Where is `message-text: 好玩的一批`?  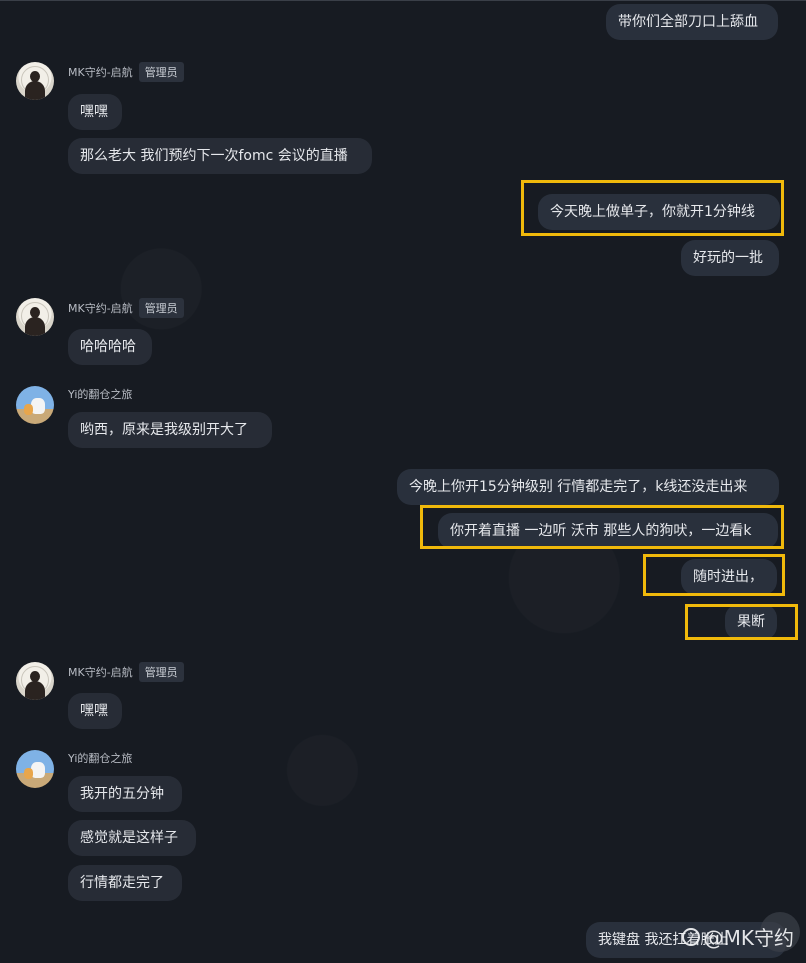
message-text: 好玩的一批 is located at coordinates (728, 258).